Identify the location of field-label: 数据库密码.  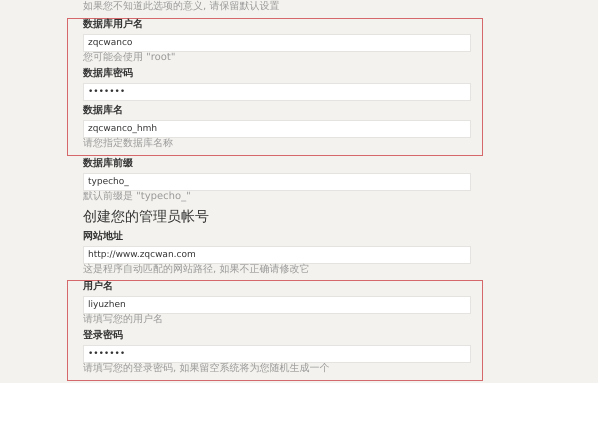
(108, 74).